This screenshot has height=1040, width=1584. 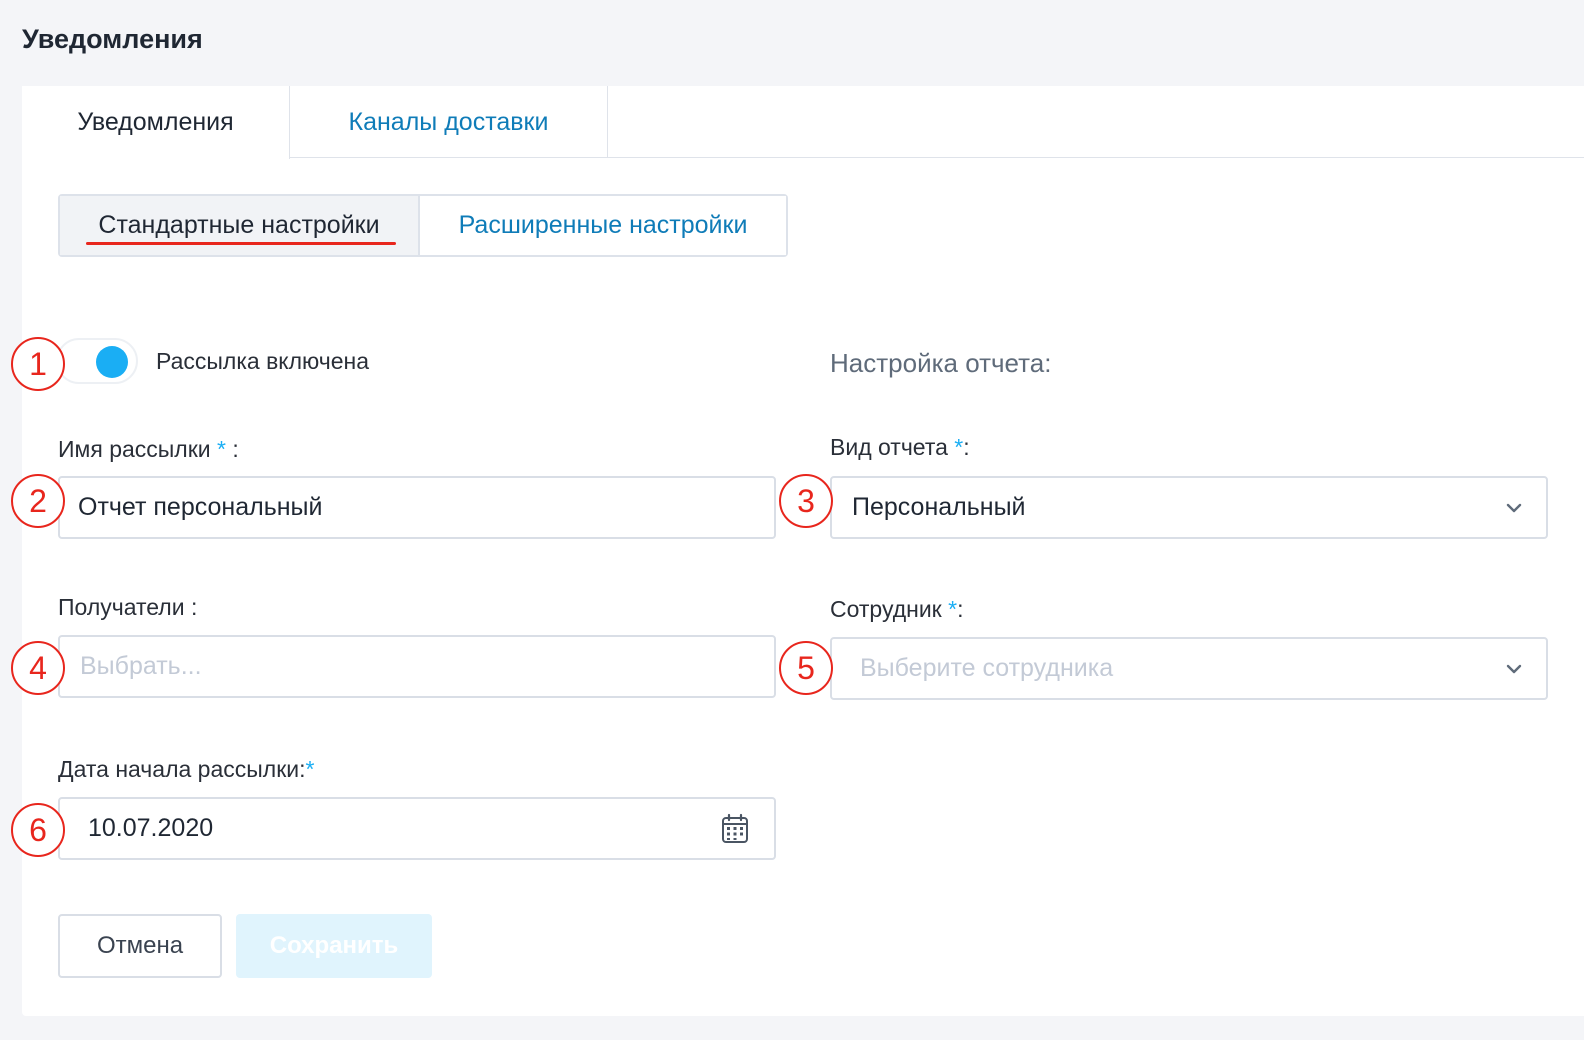 What do you see at coordinates (200, 507) in the screenshot?
I see `mailing-name-value: Отчет персональный` at bounding box center [200, 507].